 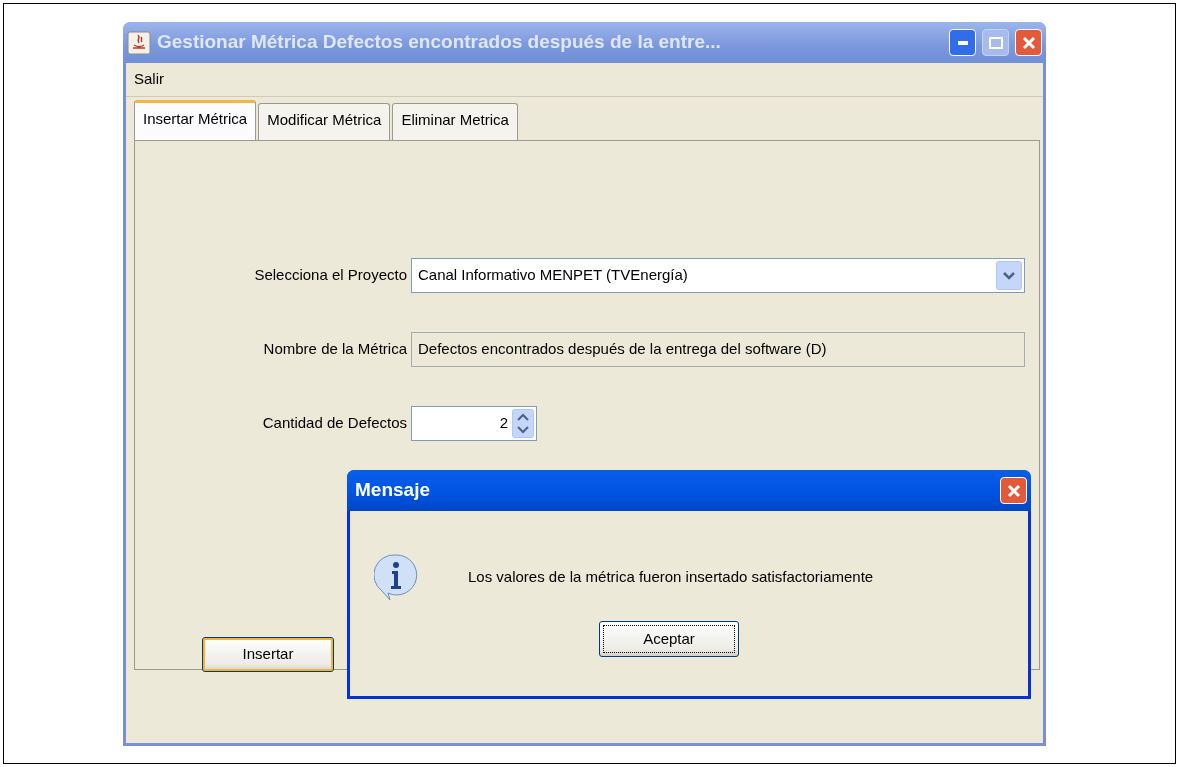 What do you see at coordinates (149, 79) in the screenshot?
I see `menu-item: Salir` at bounding box center [149, 79].